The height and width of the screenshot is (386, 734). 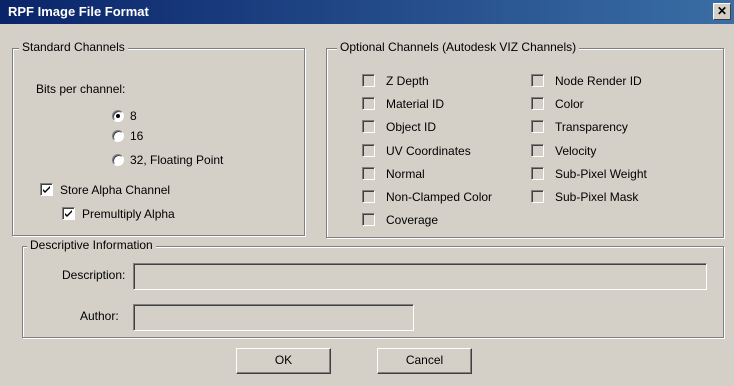 What do you see at coordinates (412, 220) in the screenshot?
I see `coverage-label: Coverage` at bounding box center [412, 220].